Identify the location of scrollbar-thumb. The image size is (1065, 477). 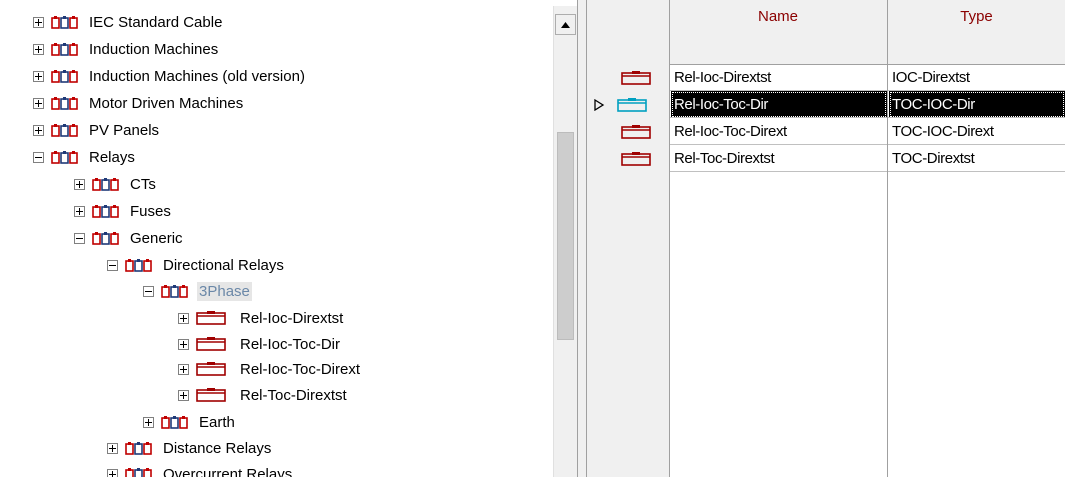
(565, 236).